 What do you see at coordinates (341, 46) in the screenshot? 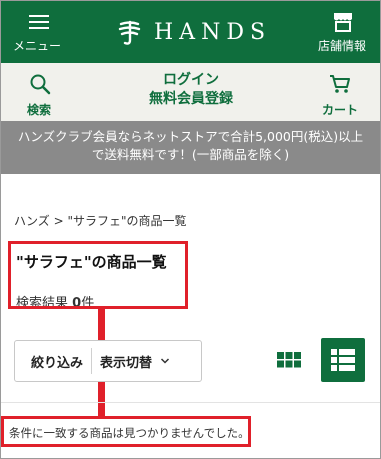
I see `store-label: 店舗情報` at bounding box center [341, 46].